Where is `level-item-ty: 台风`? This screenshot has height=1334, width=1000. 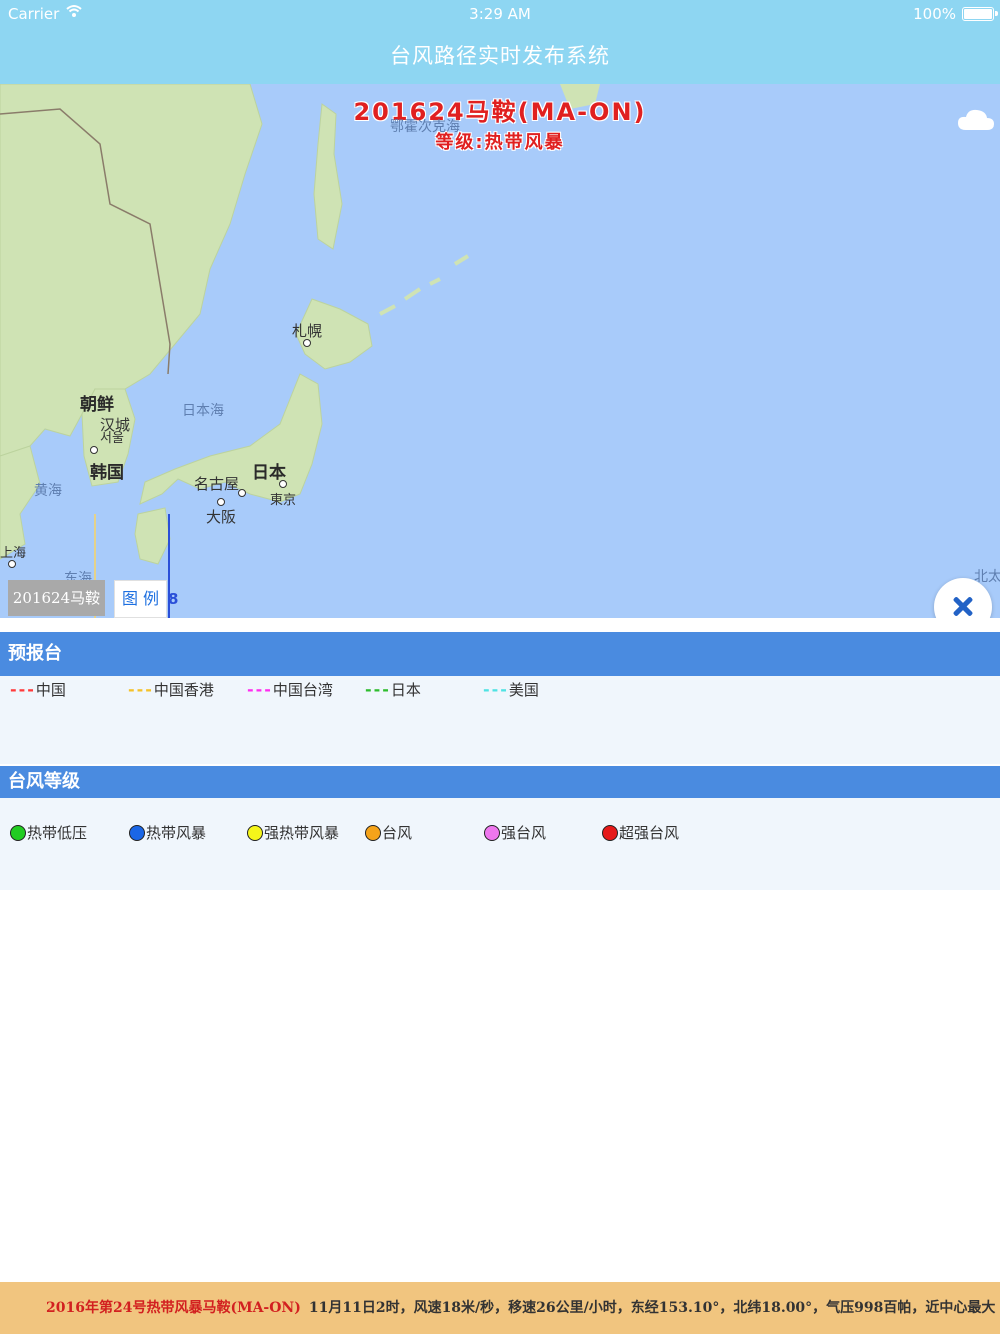
level-item-ty: 台风 is located at coordinates (388, 832).